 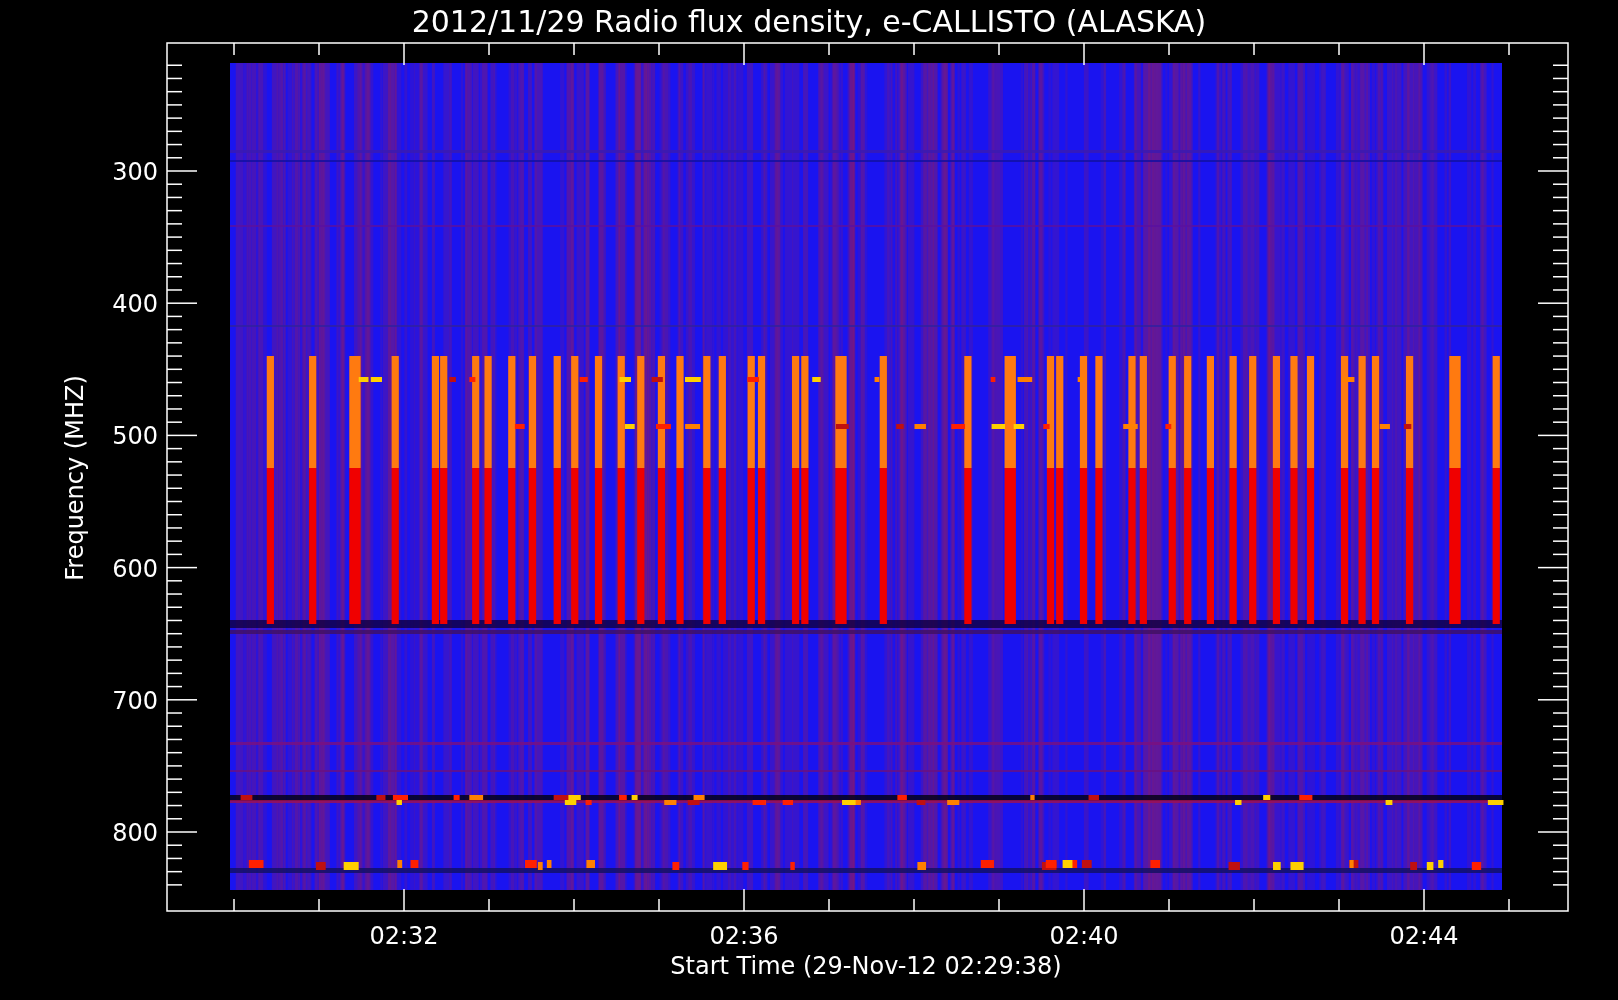 What do you see at coordinates (404, 936) in the screenshot?
I see `x-tick-label: 02:32` at bounding box center [404, 936].